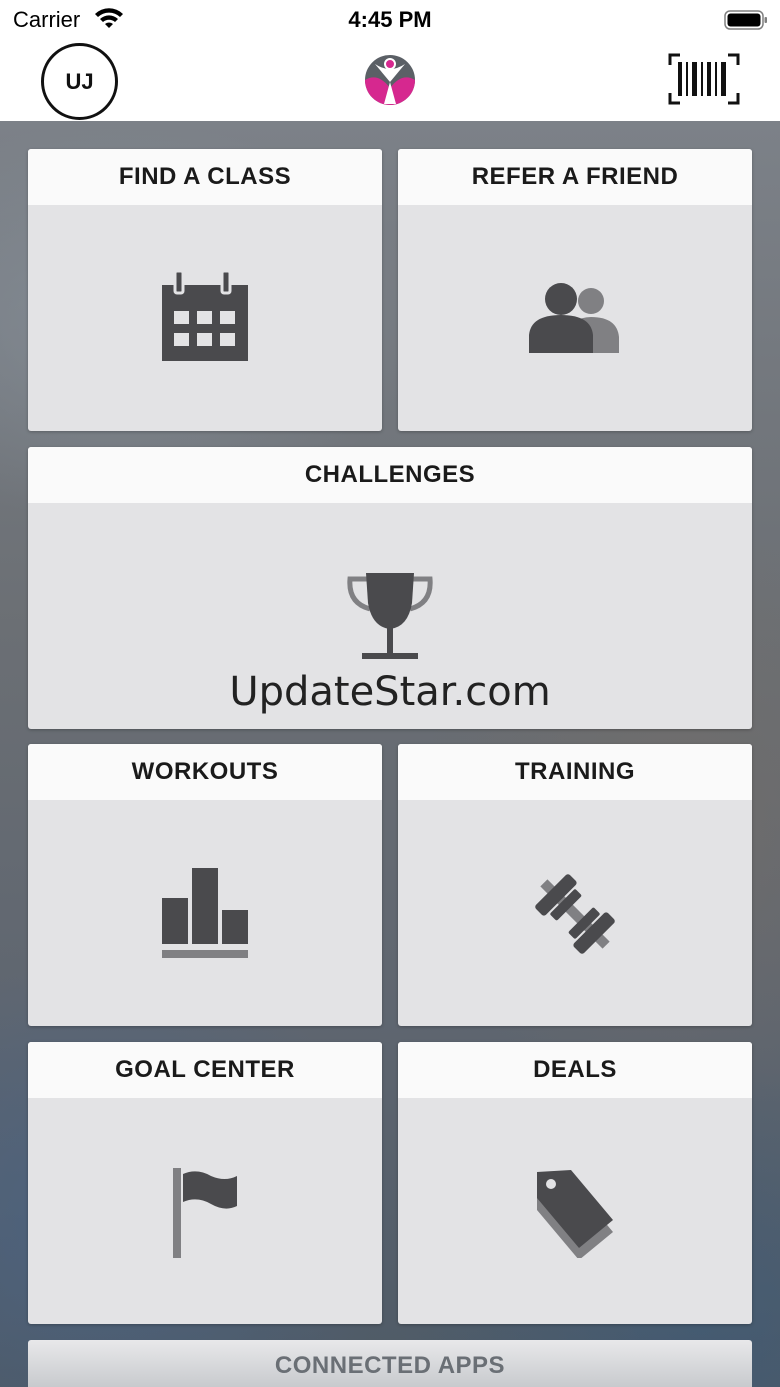  Describe the element at coordinates (575, 177) in the screenshot. I see `refer-friend-label: REFER A FRIEND` at that location.